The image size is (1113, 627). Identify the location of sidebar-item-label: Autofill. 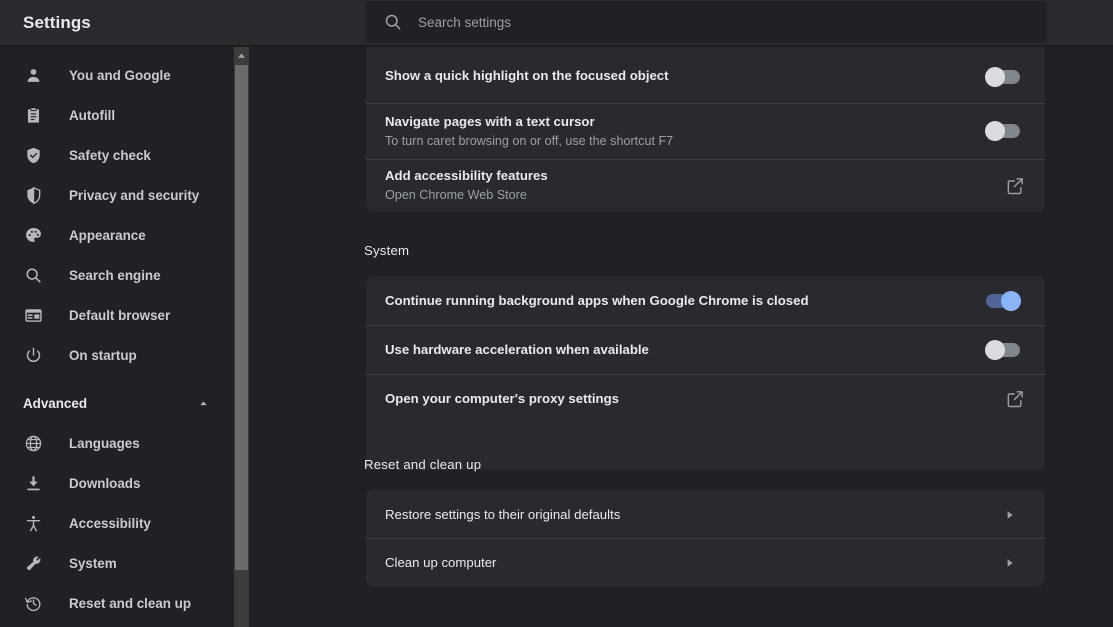
(92, 115).